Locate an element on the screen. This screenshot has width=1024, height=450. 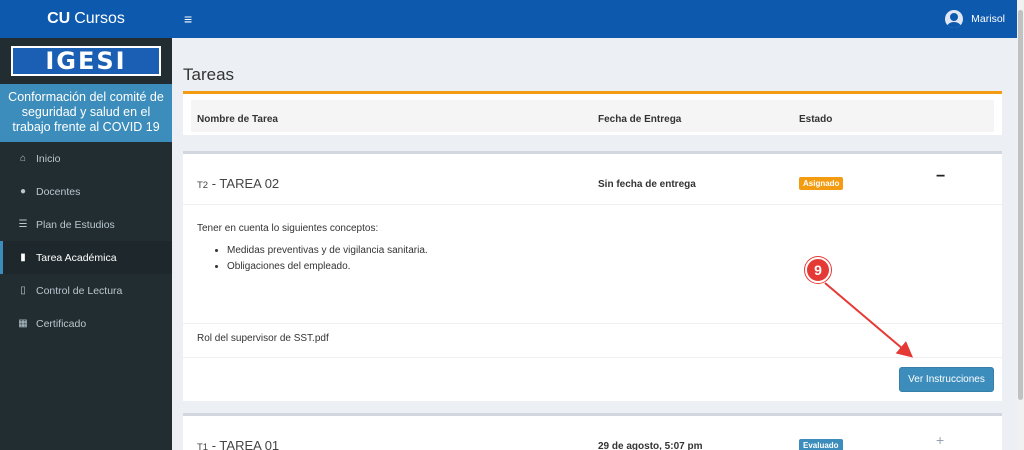
book-icon: ▯ is located at coordinates (23, 290).